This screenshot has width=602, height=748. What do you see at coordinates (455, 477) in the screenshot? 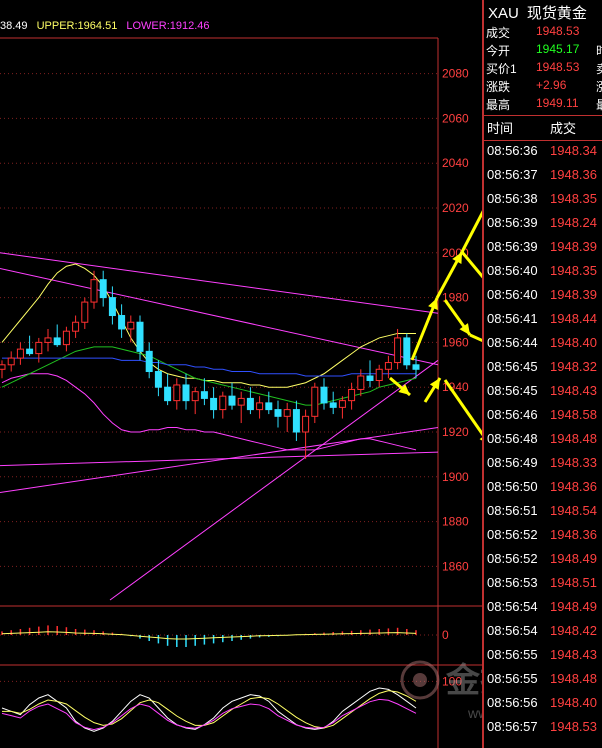
I see `y-tick-label: 1900` at bounding box center [455, 477].